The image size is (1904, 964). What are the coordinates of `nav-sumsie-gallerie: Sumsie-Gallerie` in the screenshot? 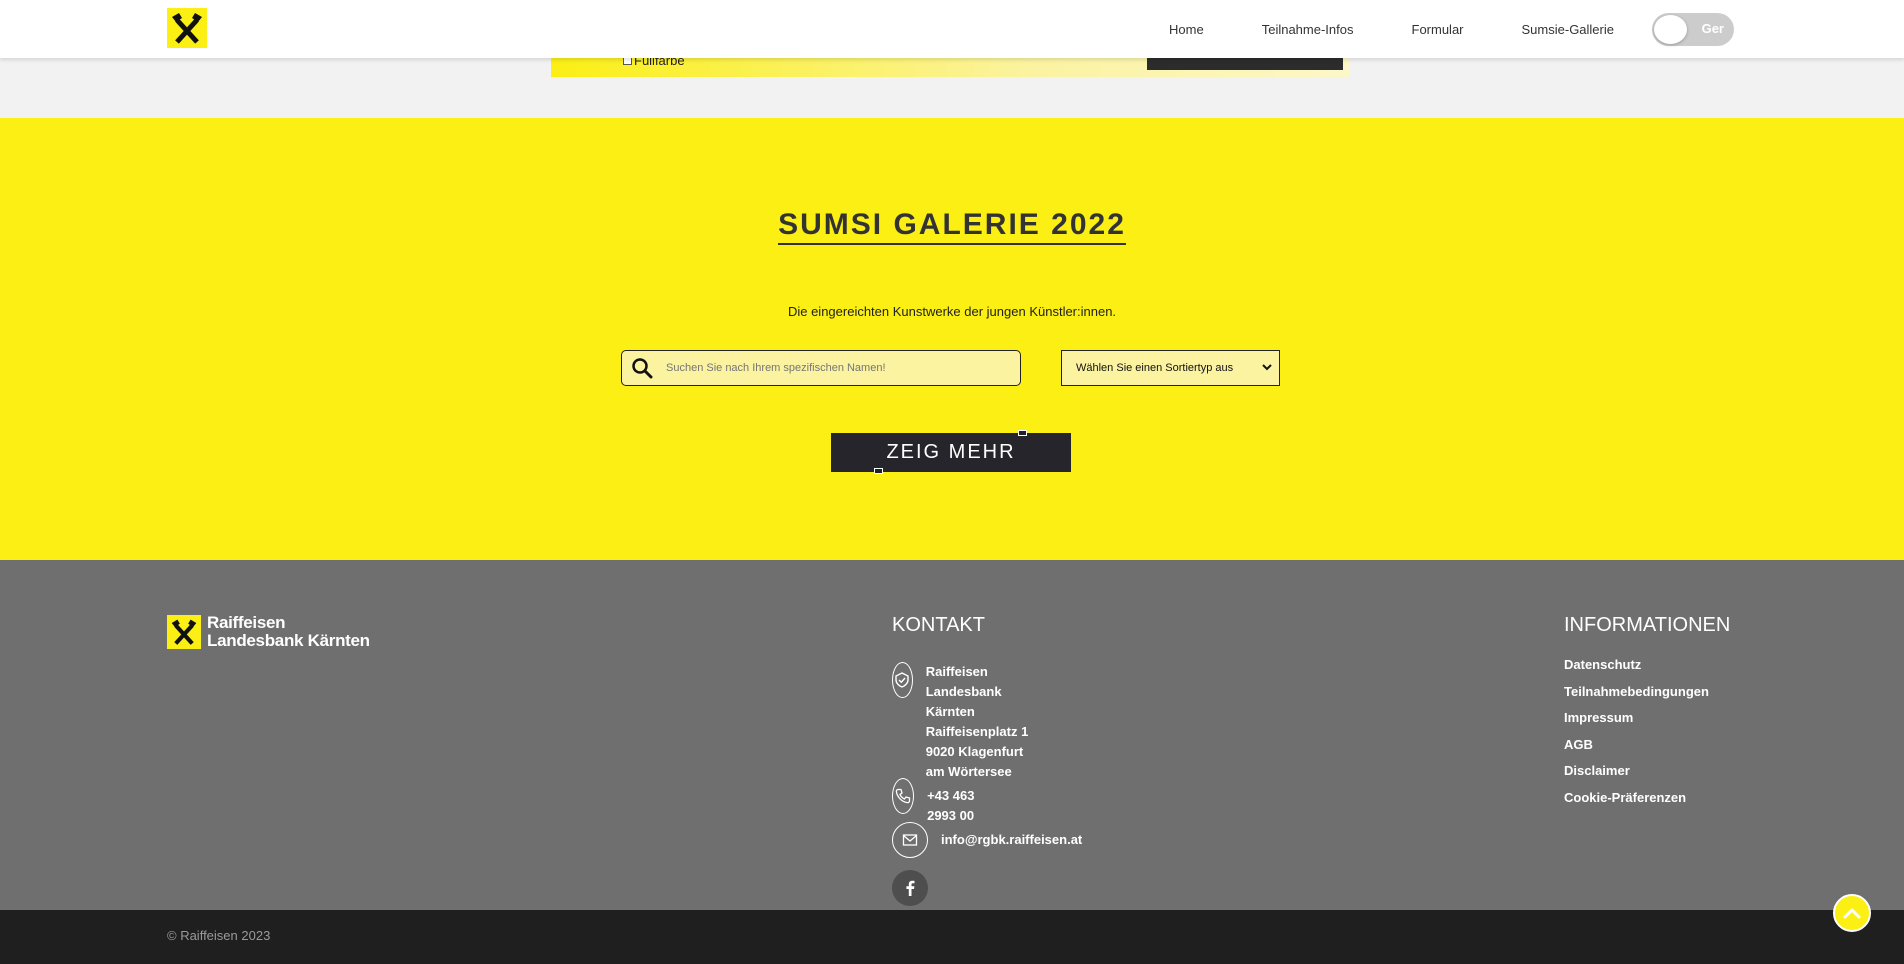 It's located at (1568, 29).